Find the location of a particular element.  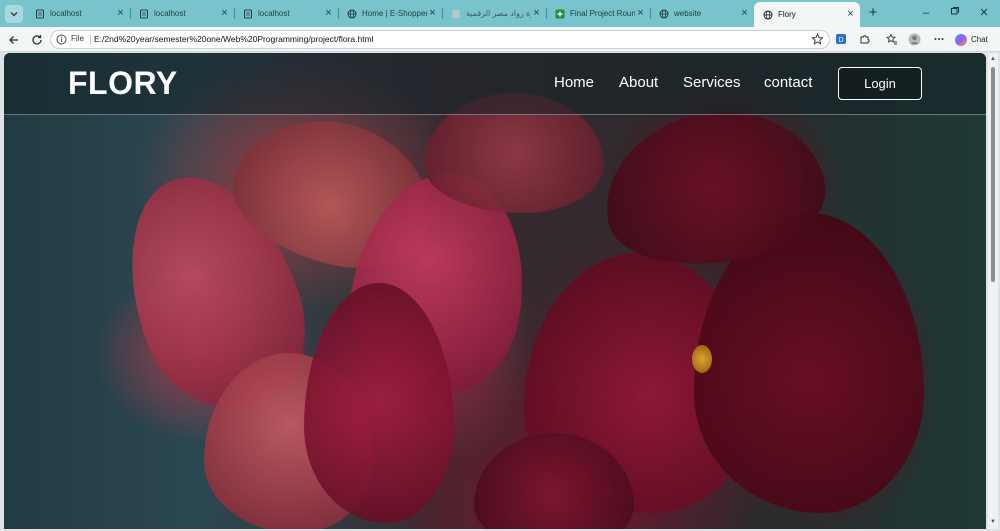

copilot-chat-button: Chat is located at coordinates (971, 39).